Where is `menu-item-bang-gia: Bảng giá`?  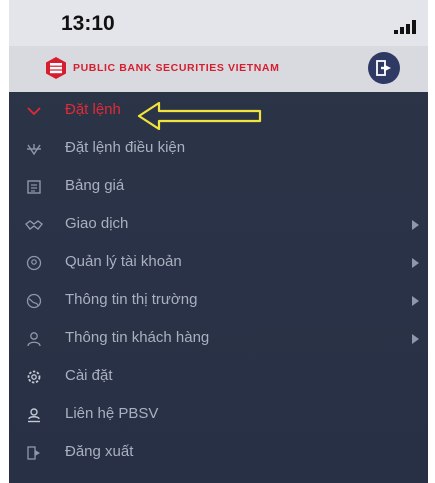
menu-item-bang-gia: Bảng giá is located at coordinates (218, 187).